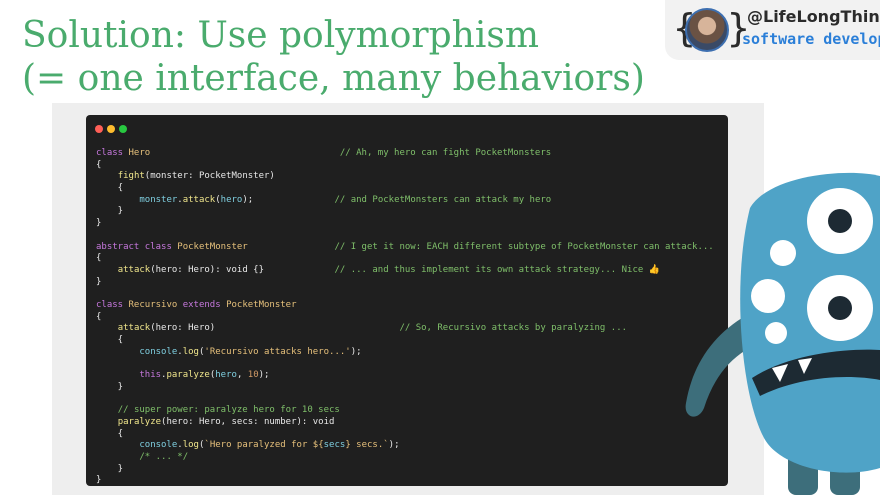 This screenshot has height=495, width=880. What do you see at coordinates (139, 153) in the screenshot?
I see `code-token: Hero` at bounding box center [139, 153].